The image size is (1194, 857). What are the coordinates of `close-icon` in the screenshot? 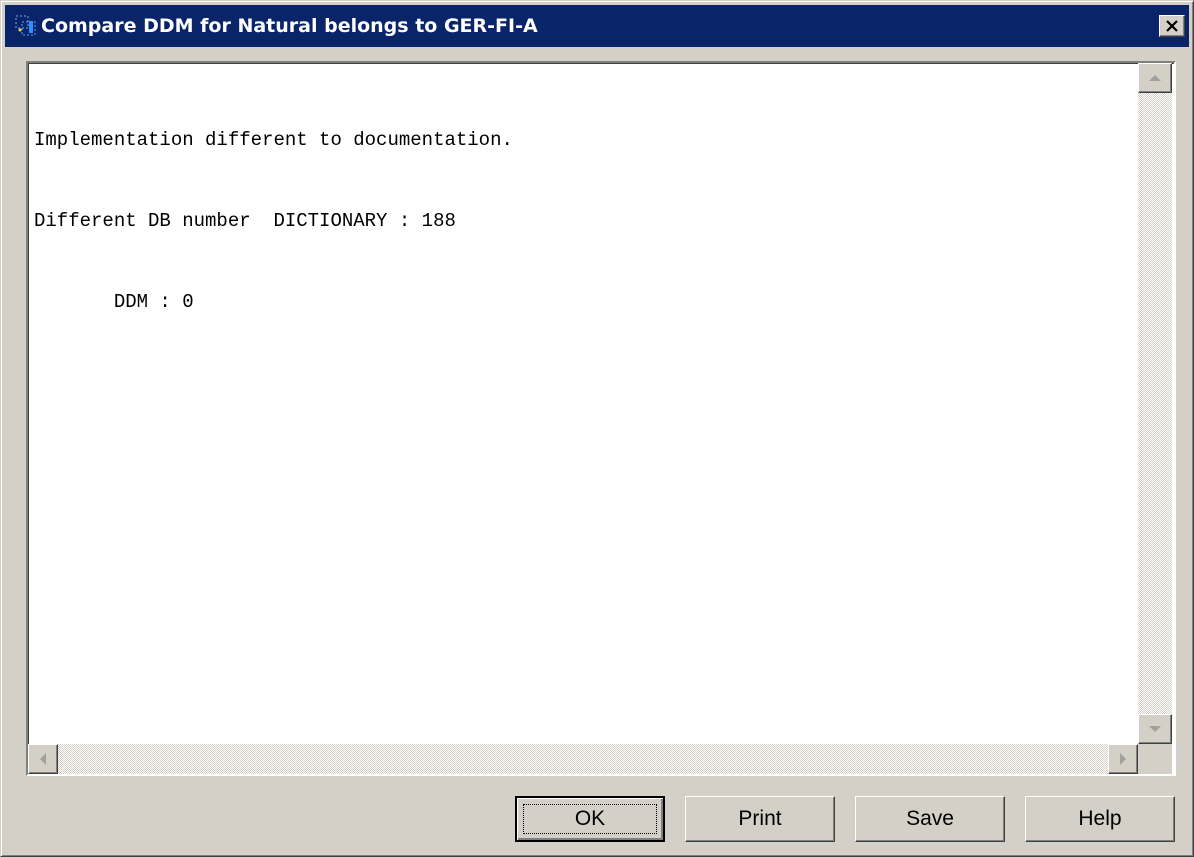 It's located at (1172, 26).